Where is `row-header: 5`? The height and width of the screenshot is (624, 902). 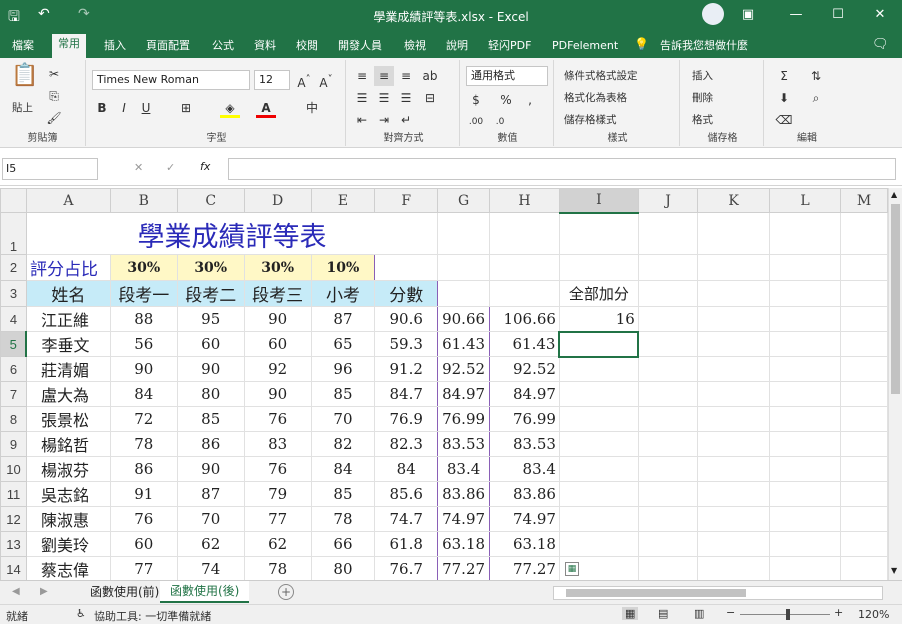 row-header: 5 is located at coordinates (14, 344).